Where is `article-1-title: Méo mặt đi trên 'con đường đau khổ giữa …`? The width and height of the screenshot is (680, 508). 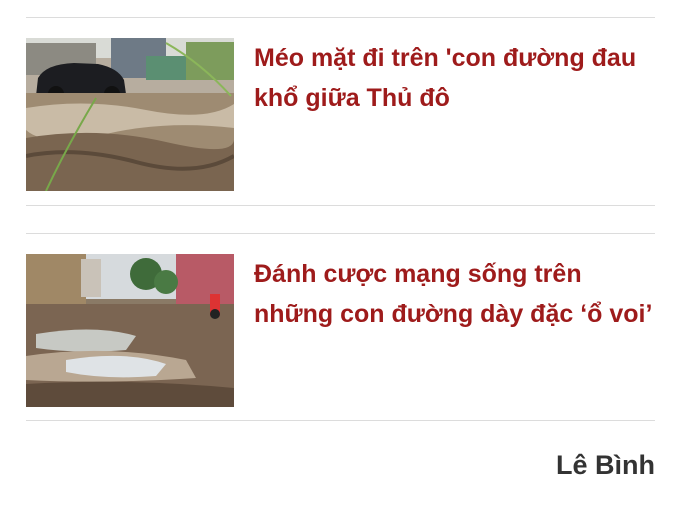
article-1-title: Méo mặt đi trên 'con đường đau khổ giữa … is located at coordinates (454, 78).